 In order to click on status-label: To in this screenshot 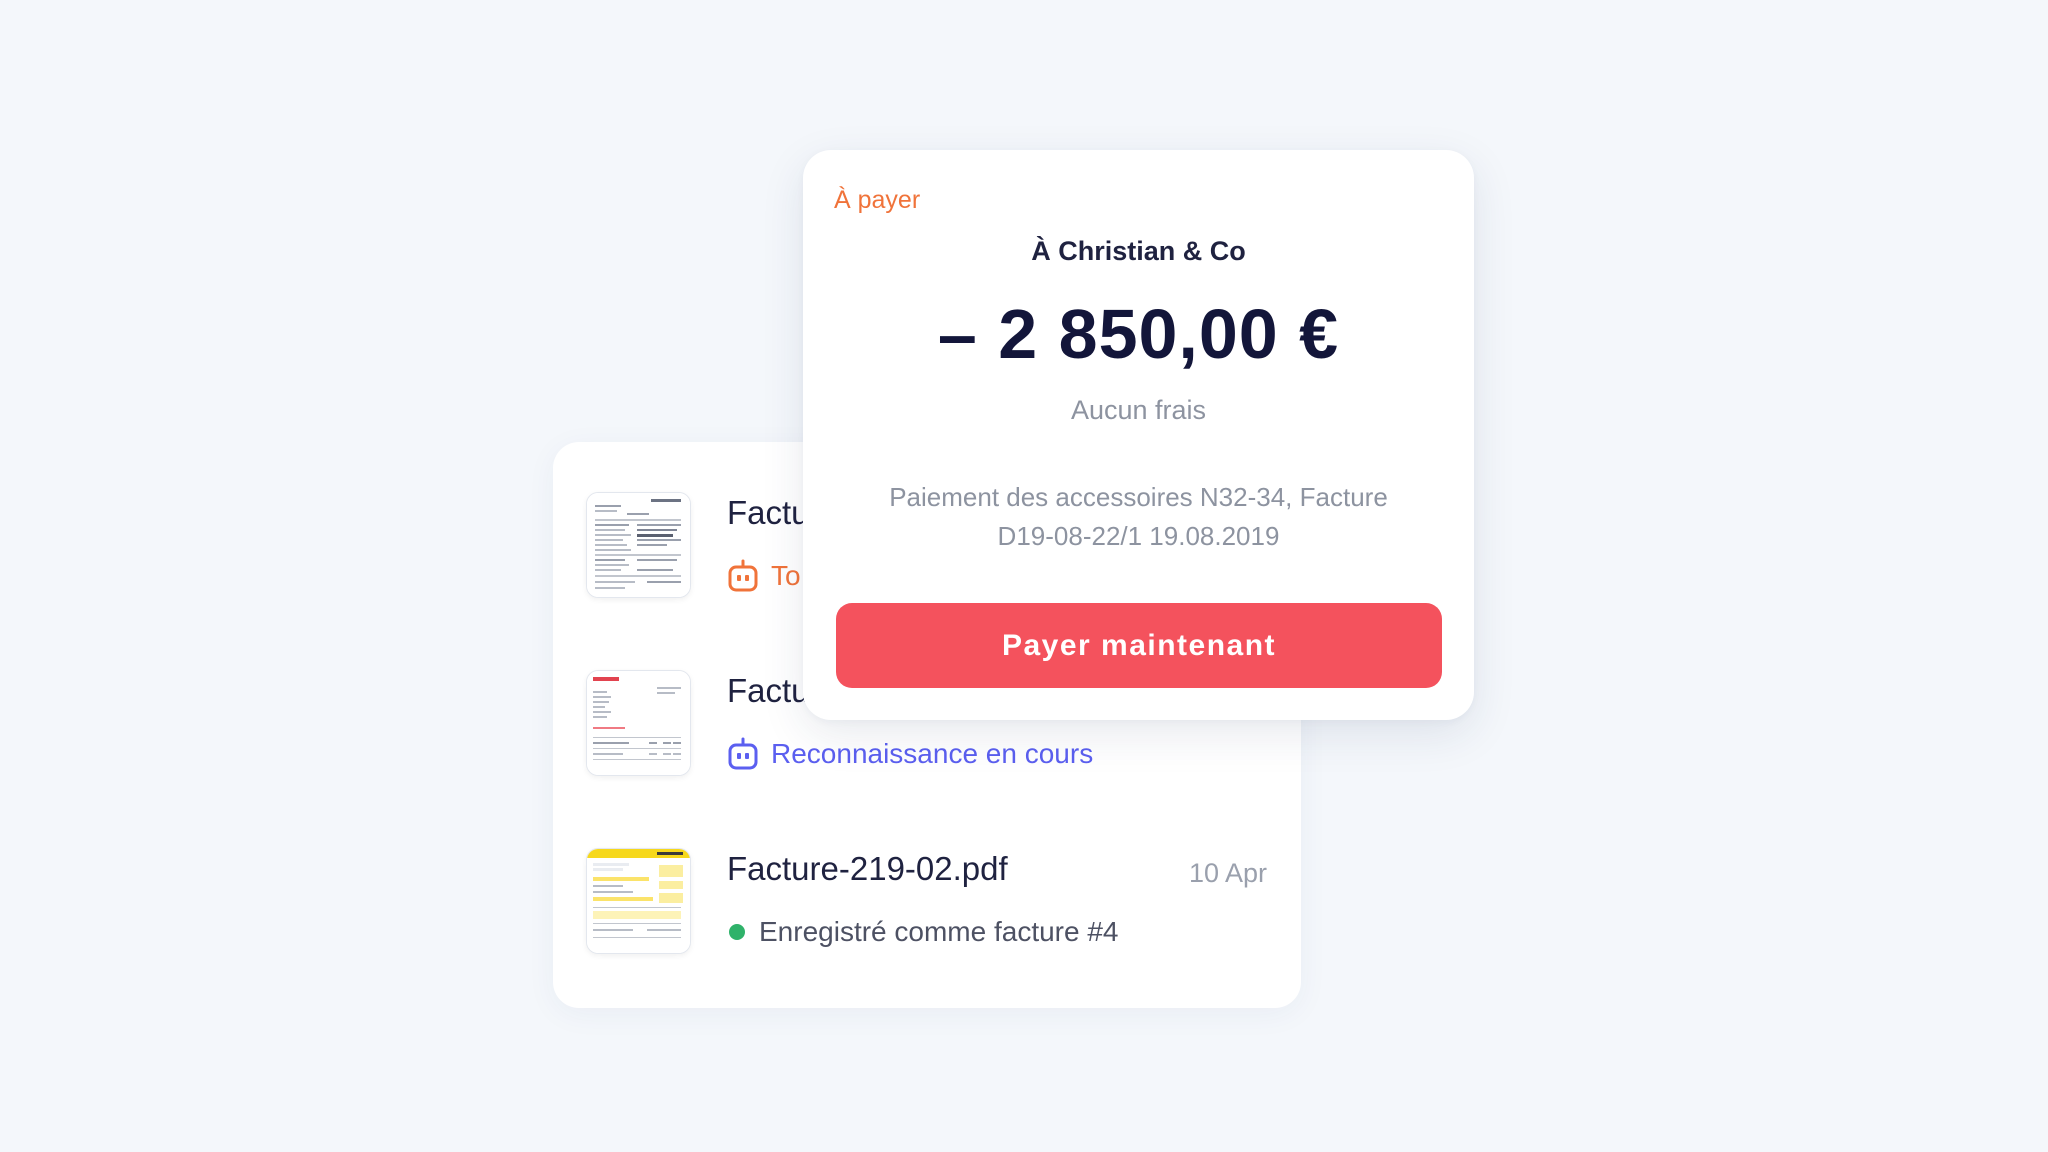, I will do `click(786, 575)`.